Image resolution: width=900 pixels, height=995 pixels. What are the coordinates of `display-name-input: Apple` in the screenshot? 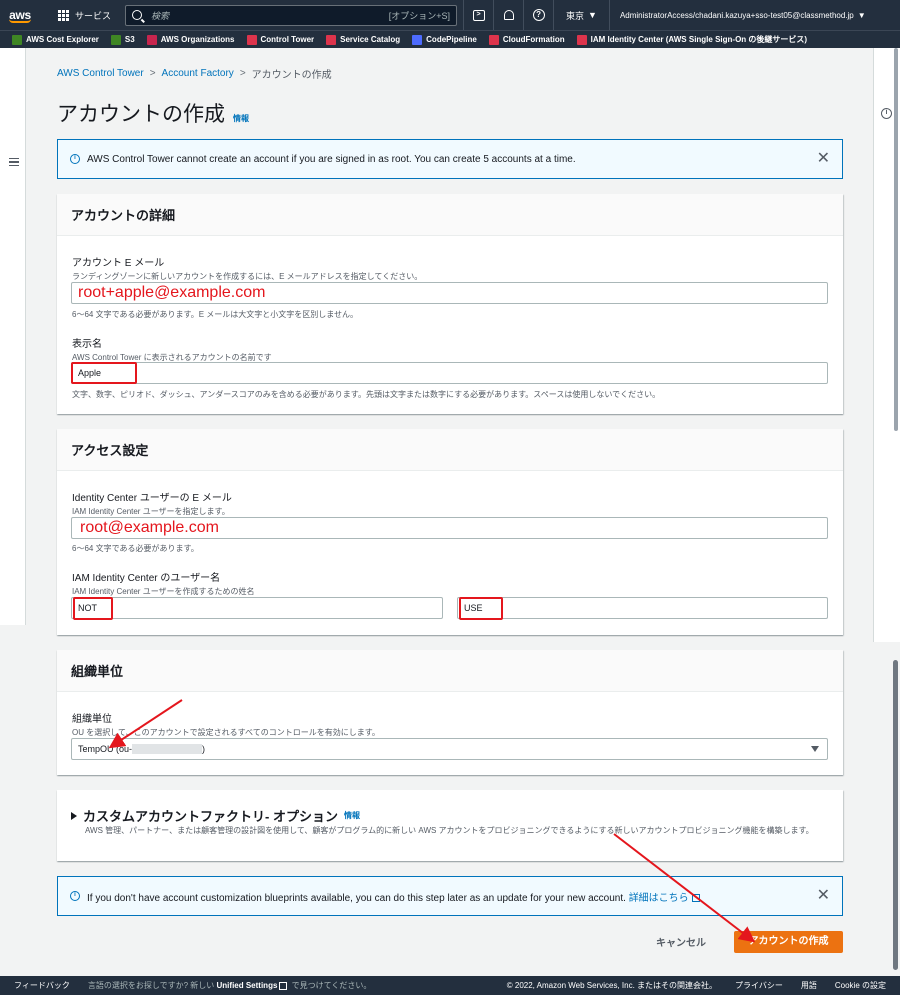 It's located at (449, 373).